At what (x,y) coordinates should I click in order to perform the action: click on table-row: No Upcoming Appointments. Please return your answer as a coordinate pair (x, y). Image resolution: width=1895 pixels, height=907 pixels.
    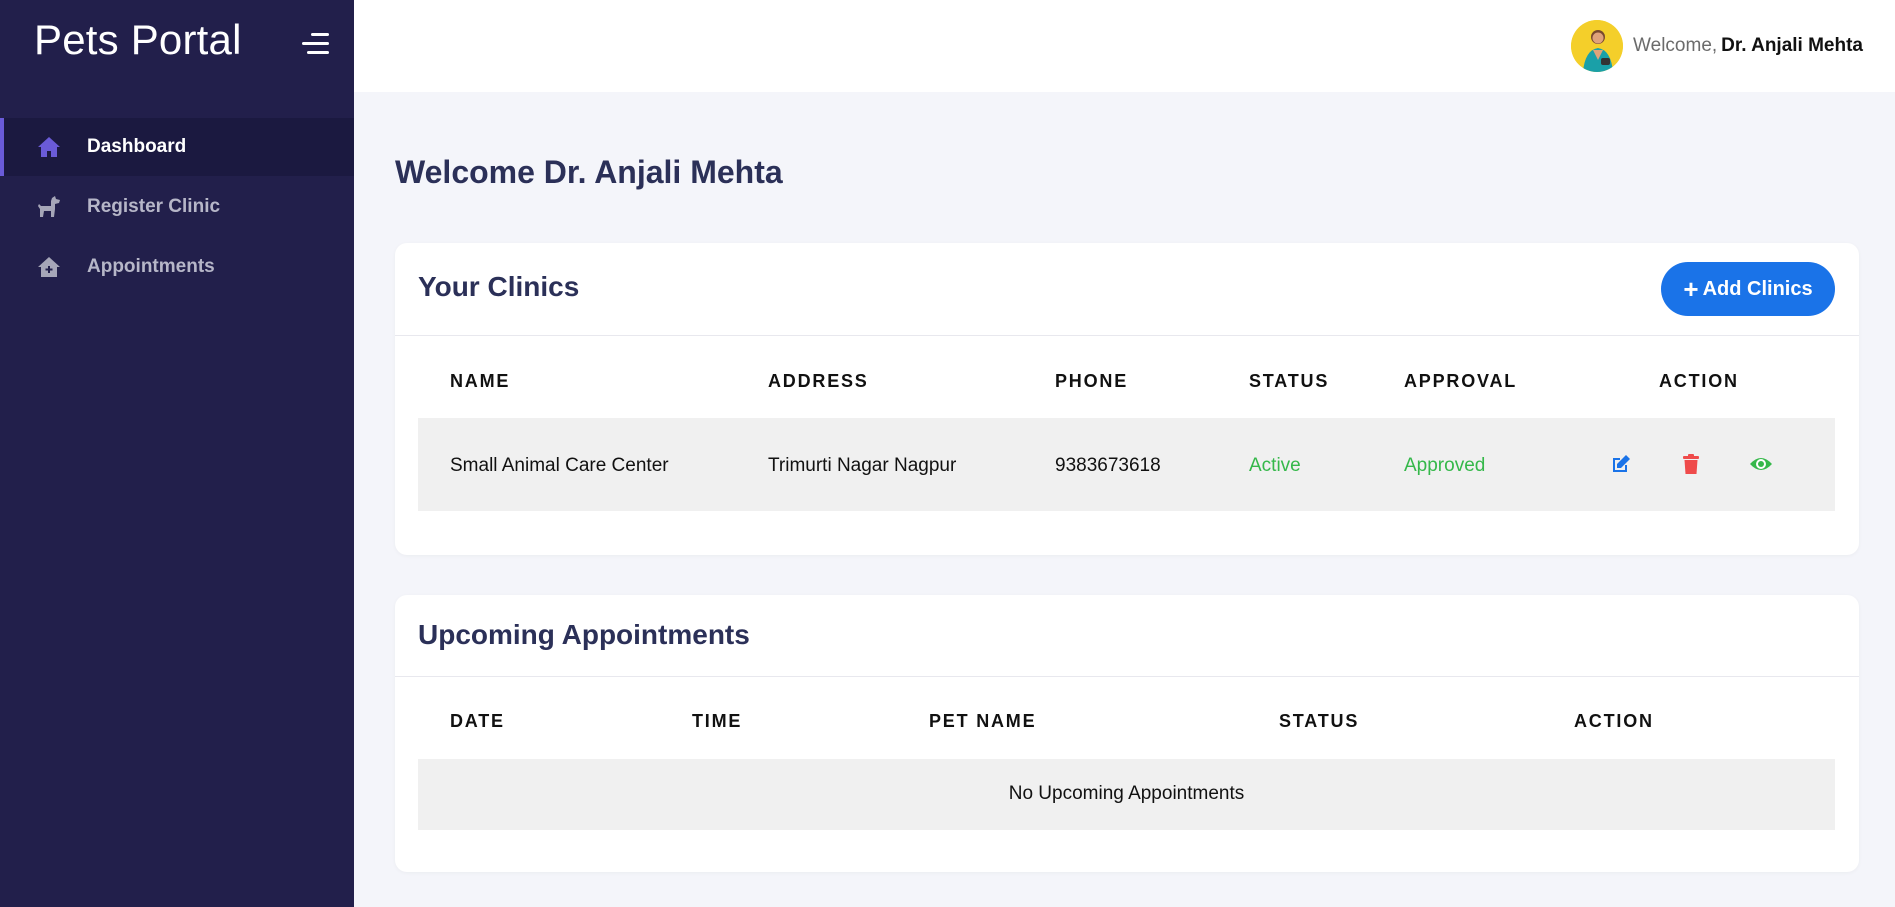
    Looking at the image, I should click on (1126, 794).